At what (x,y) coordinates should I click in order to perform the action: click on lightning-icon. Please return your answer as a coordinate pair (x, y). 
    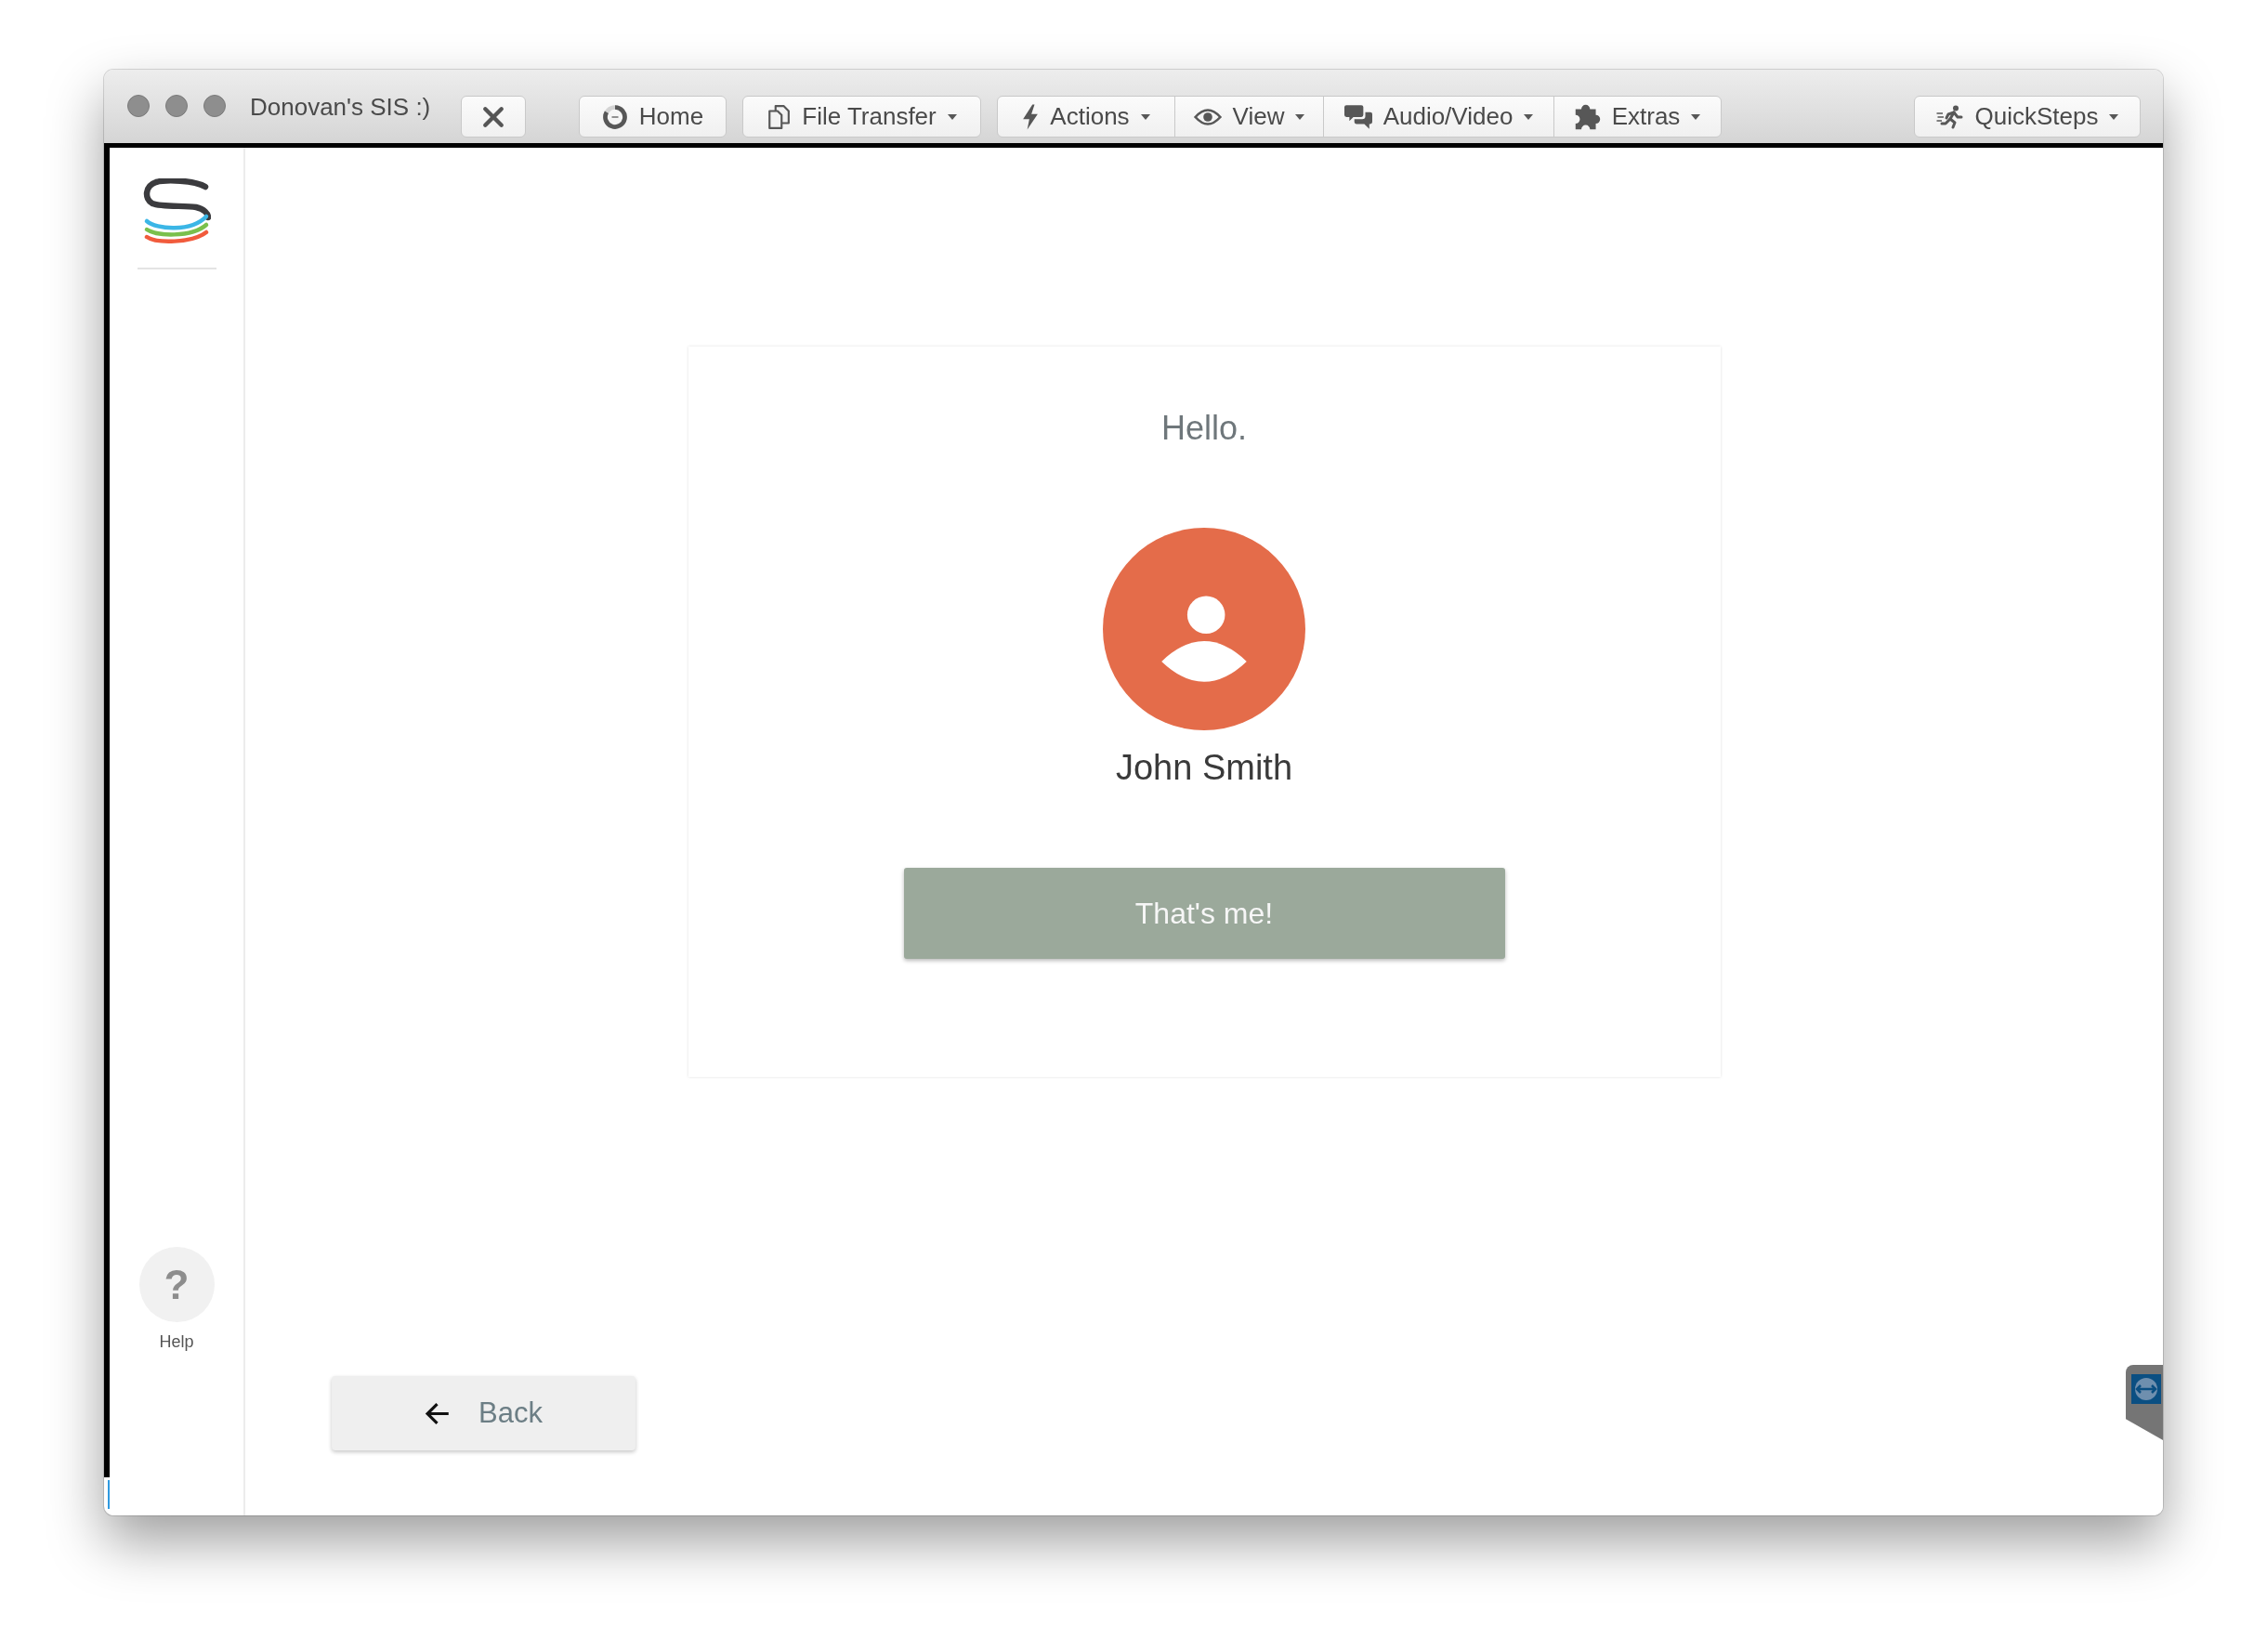
    Looking at the image, I should click on (1031, 117).